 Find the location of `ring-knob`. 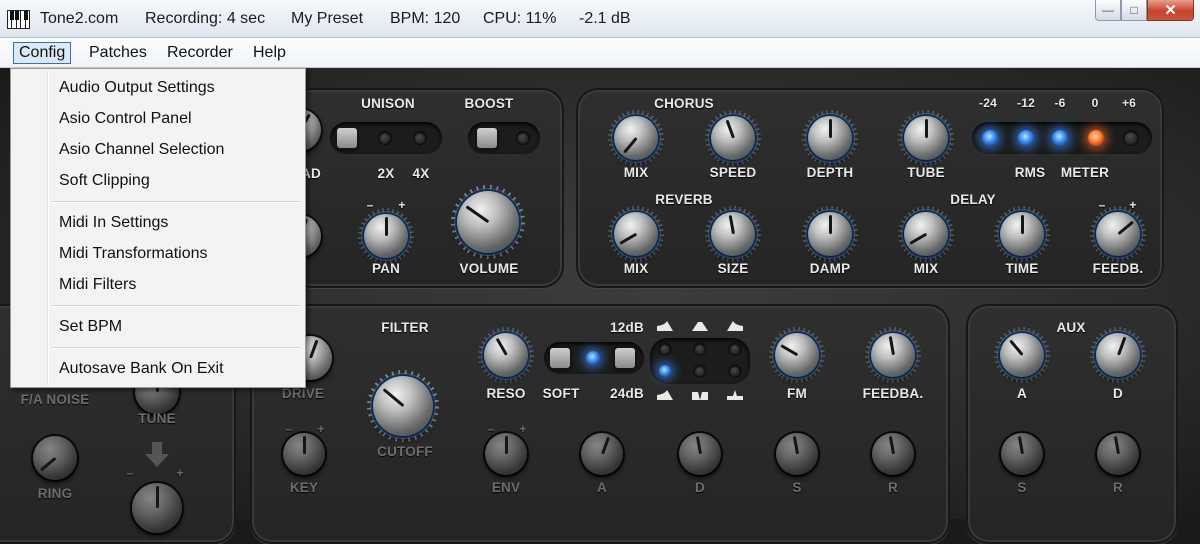

ring-knob is located at coordinates (55, 458).